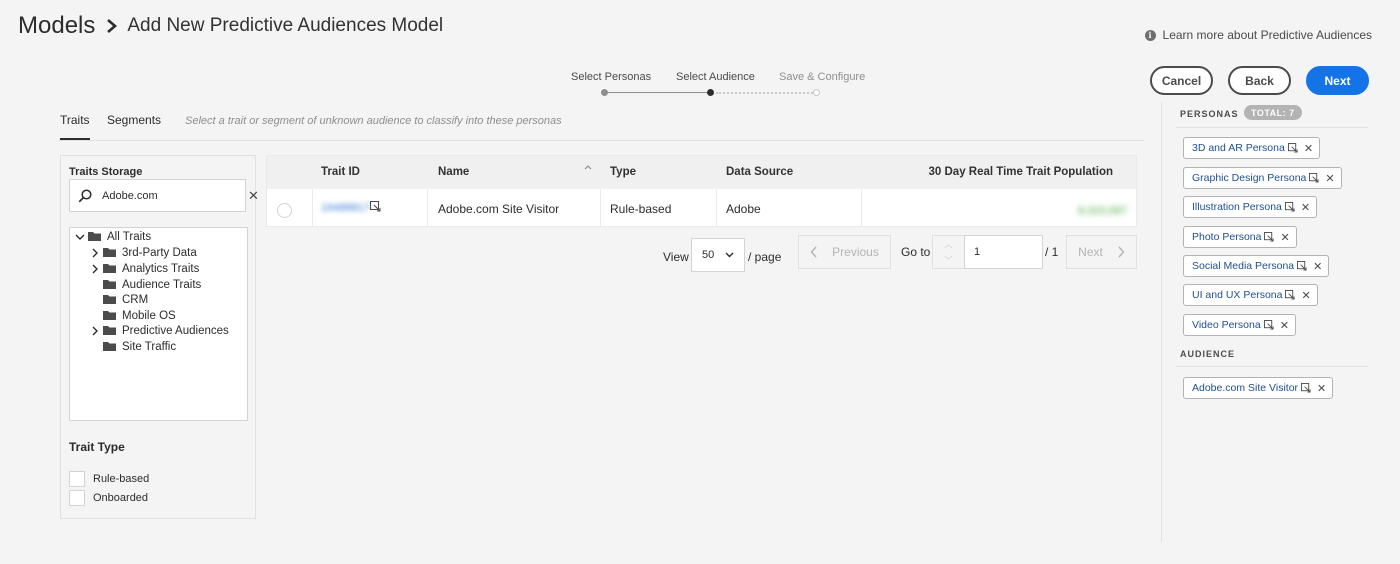 The image size is (1400, 564). Describe the element at coordinates (641, 209) in the screenshot. I see `trait-type: Rule-based` at that location.